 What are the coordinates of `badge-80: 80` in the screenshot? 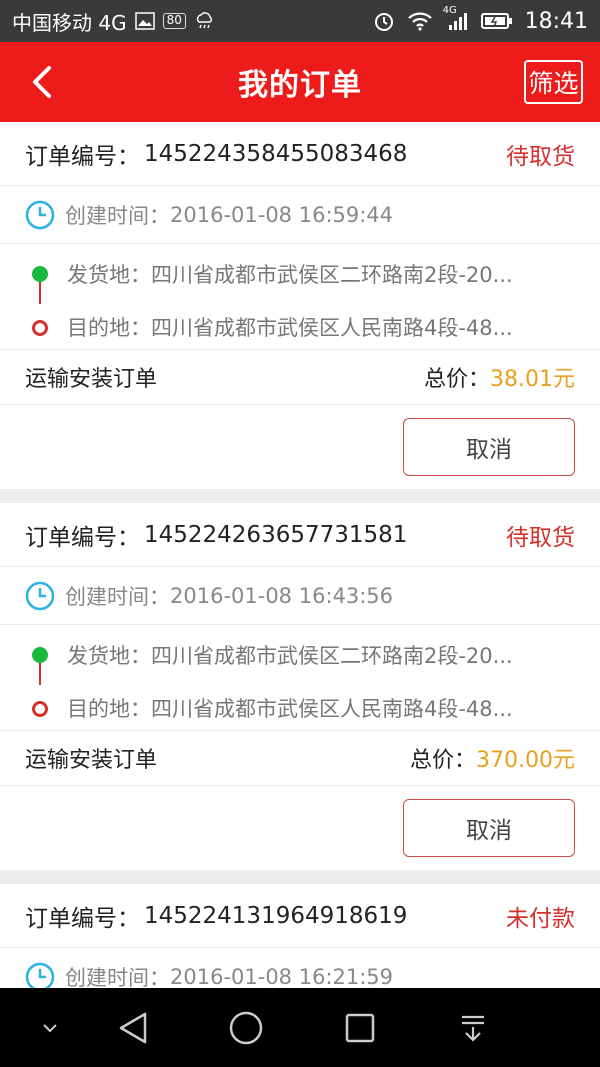 It's located at (174, 21).